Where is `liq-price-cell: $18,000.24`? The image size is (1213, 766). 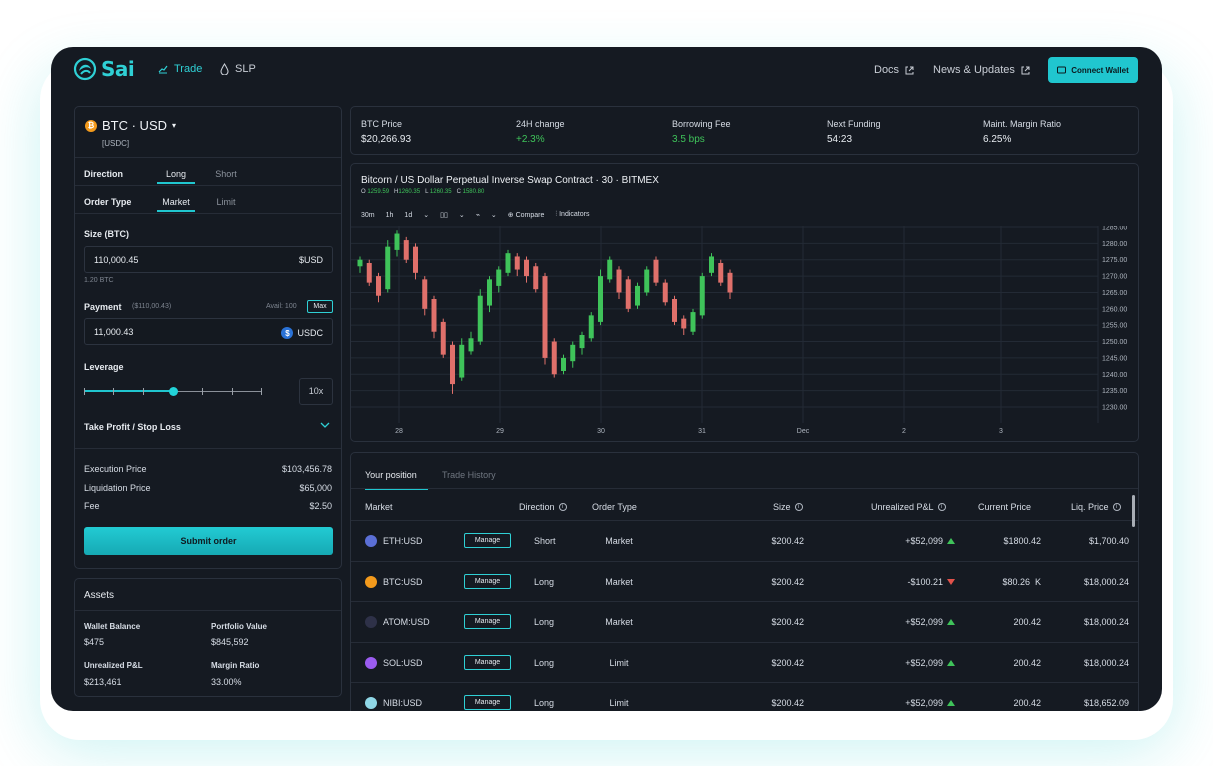
liq-price-cell: $18,000.24 is located at coordinates (1106, 622).